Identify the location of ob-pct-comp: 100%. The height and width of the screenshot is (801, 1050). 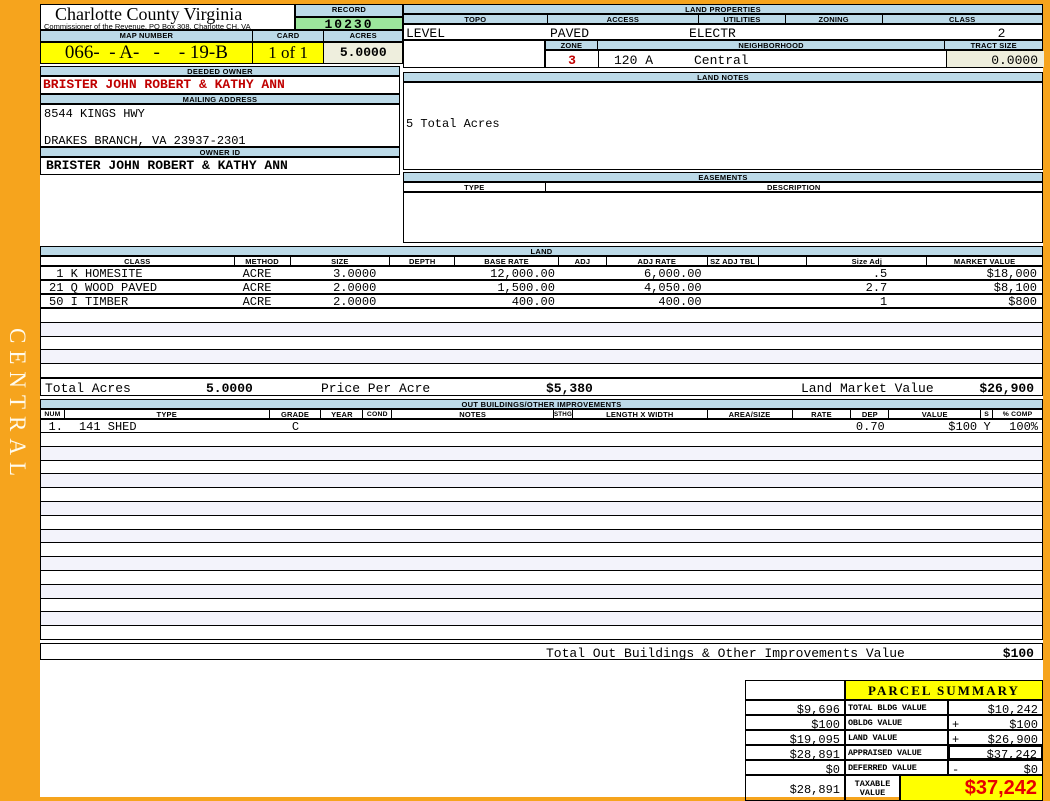
(1023, 426).